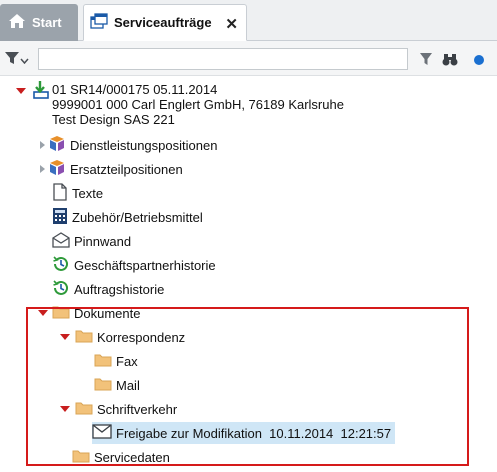  Describe the element at coordinates (127, 361) in the screenshot. I see `tree-item-label: Fax` at that location.